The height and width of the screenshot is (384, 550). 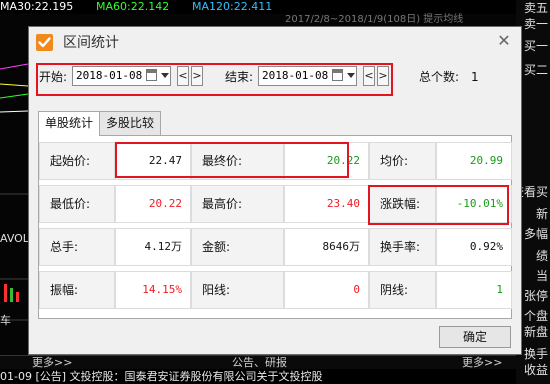 I want to click on close-icon: ✕, so click(x=504, y=41).